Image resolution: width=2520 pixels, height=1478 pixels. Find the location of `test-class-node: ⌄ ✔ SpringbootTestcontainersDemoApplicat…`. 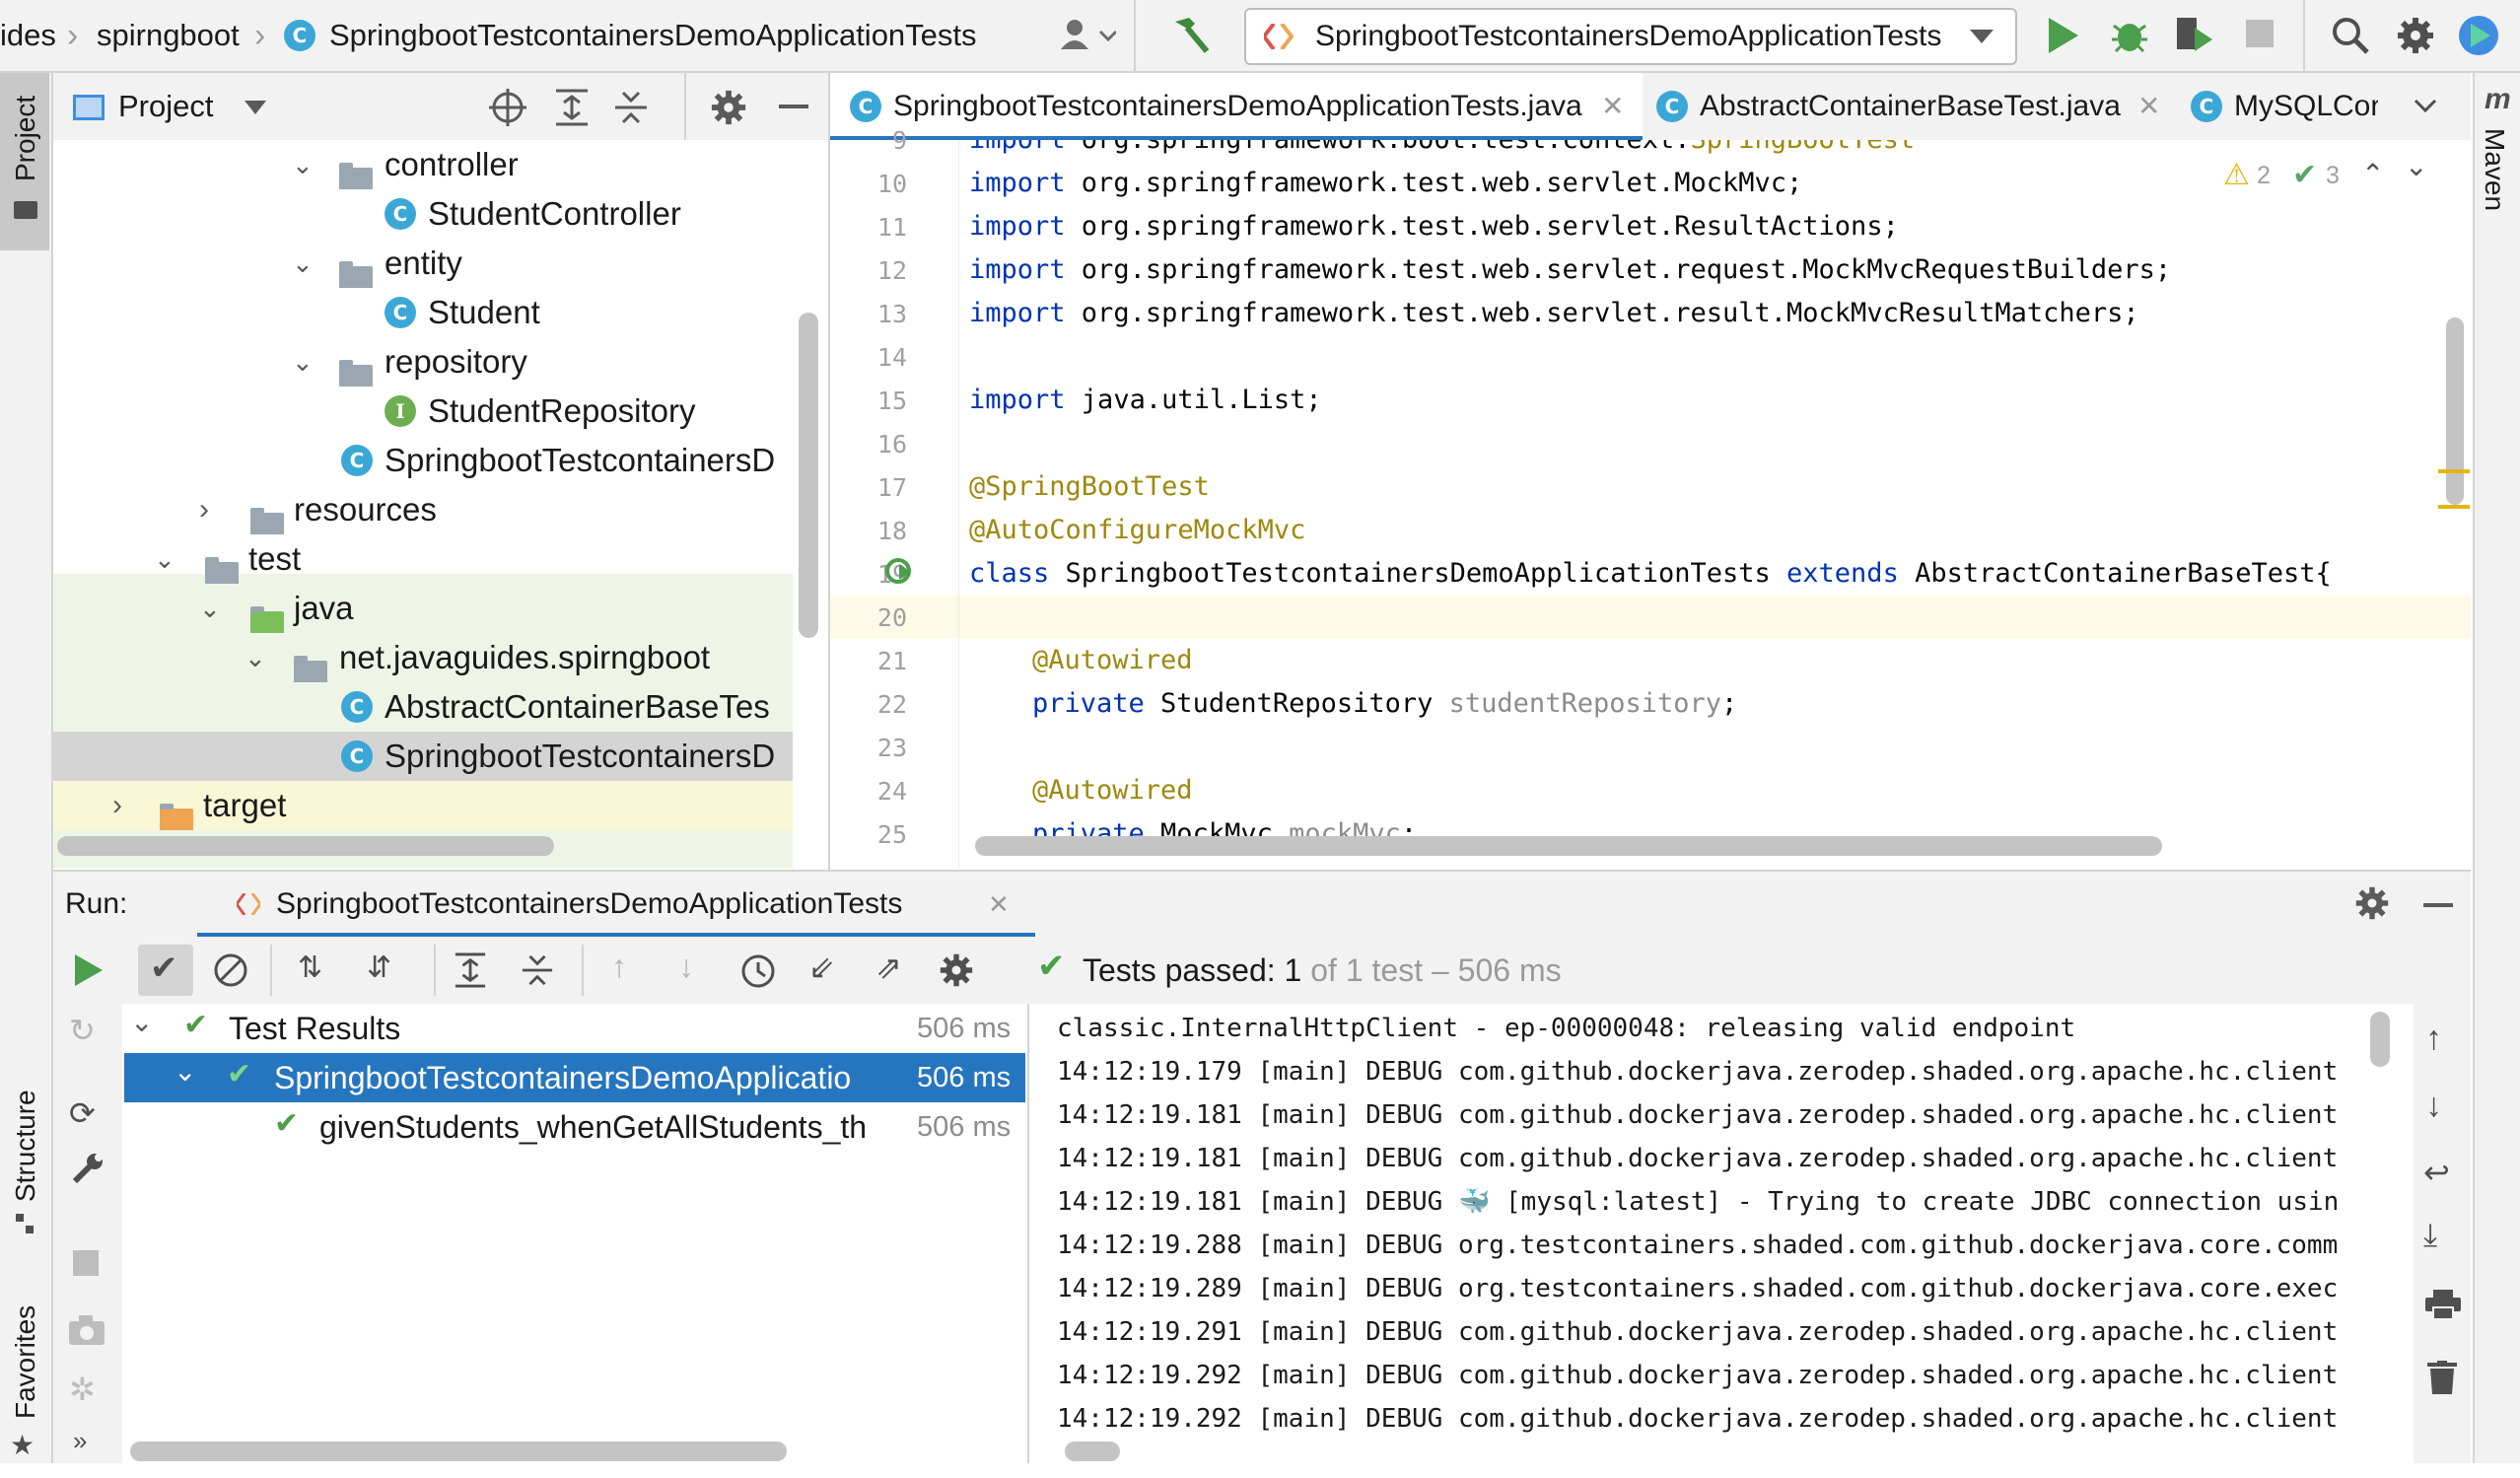

test-class-node: ⌄ ✔ SpringbootTestcontainersDemoApplicat… is located at coordinates (574, 1078).